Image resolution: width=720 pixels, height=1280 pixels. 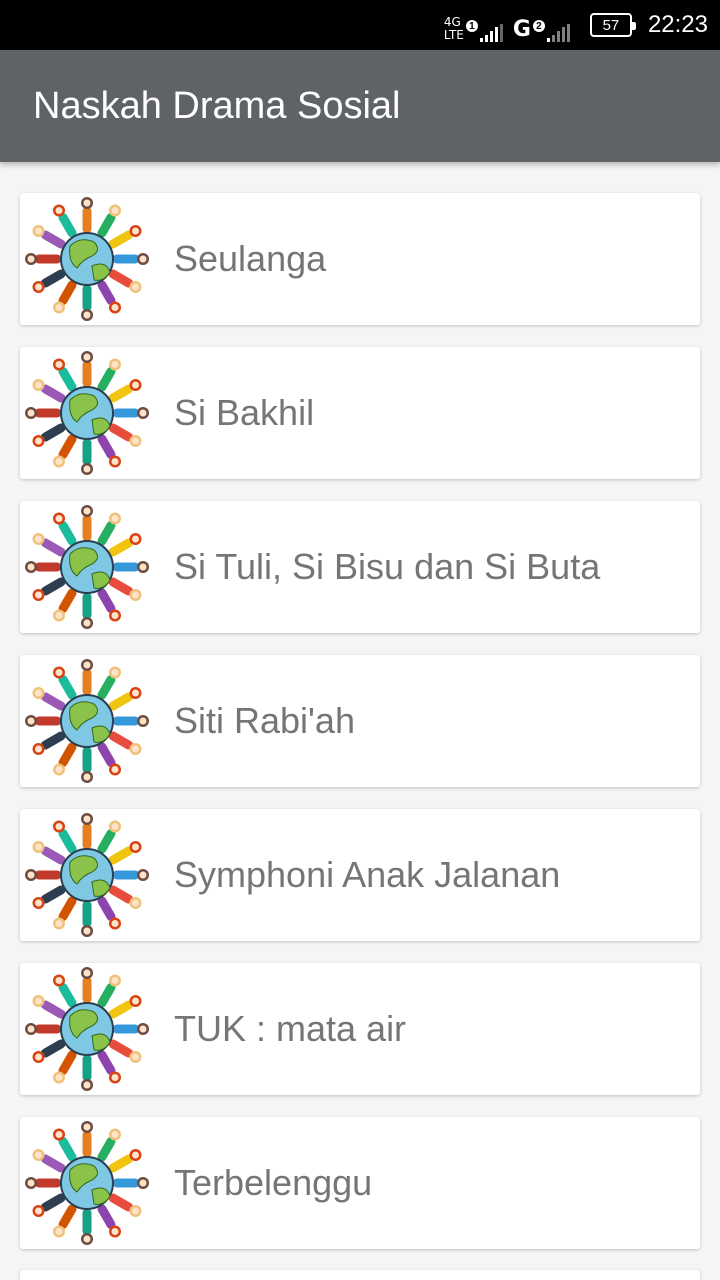 I want to click on list-item: Si Bakhil, so click(x=360, y=413).